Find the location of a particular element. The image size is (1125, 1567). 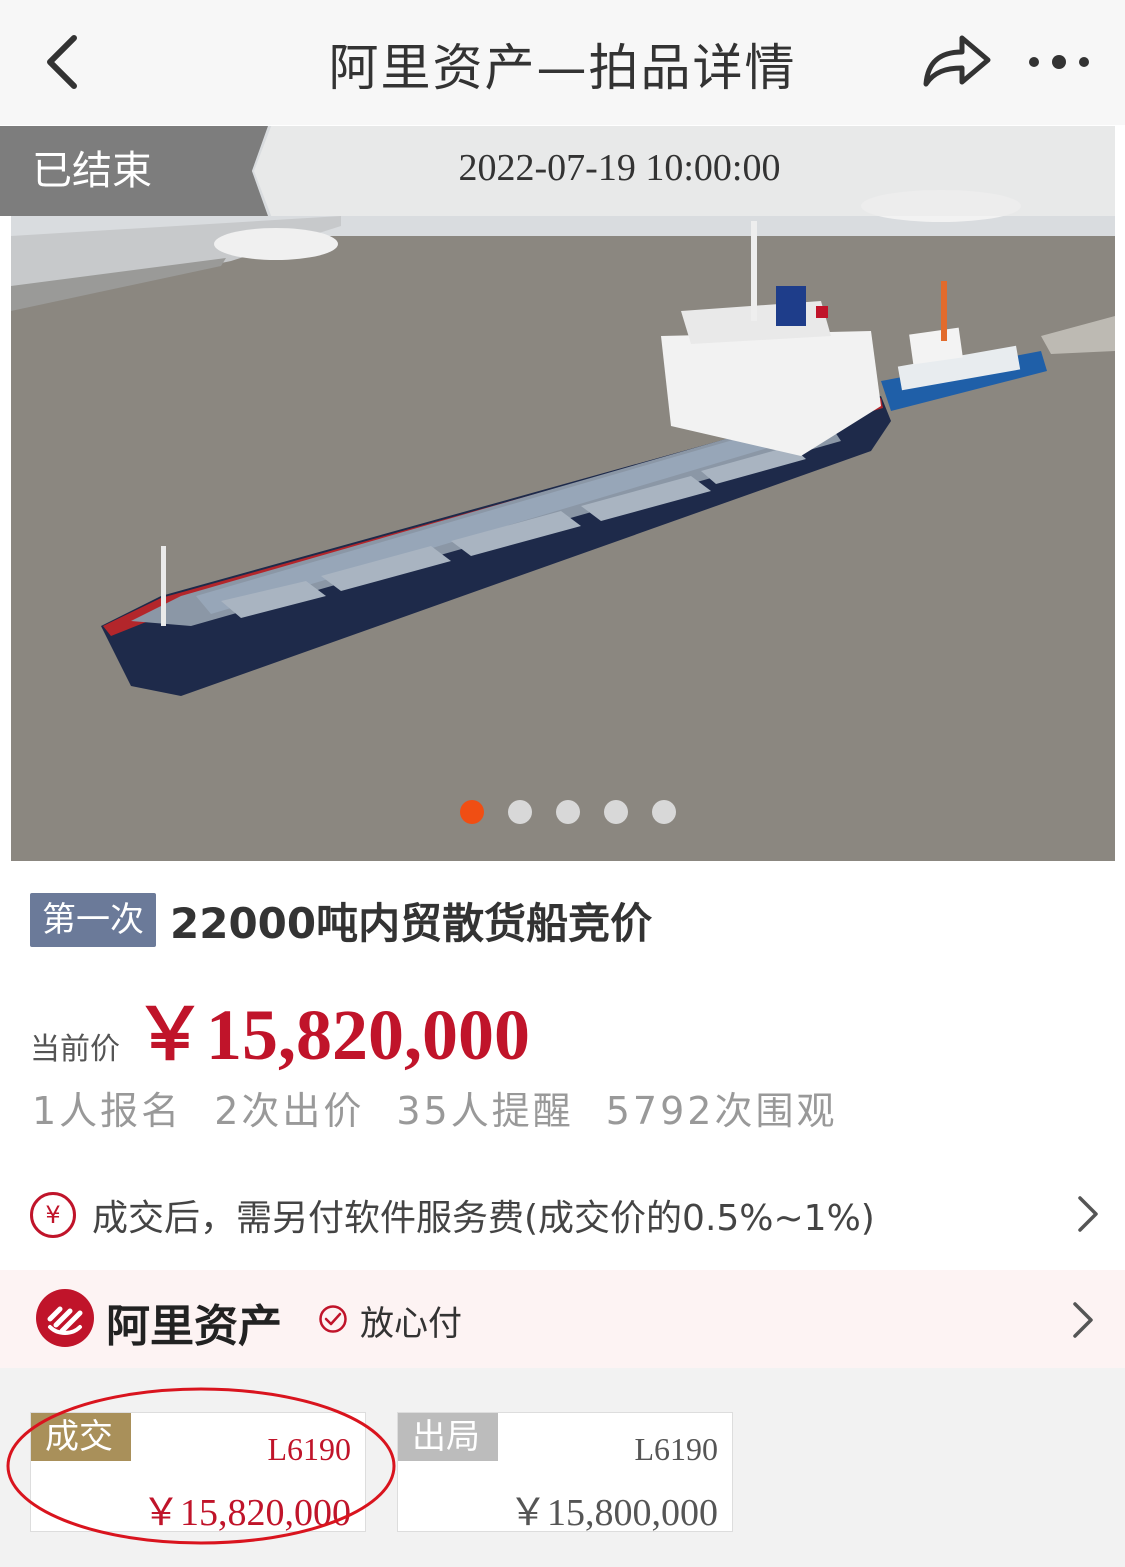

price-row: 当前价 ￥15,820,000 is located at coordinates (280, 1027).